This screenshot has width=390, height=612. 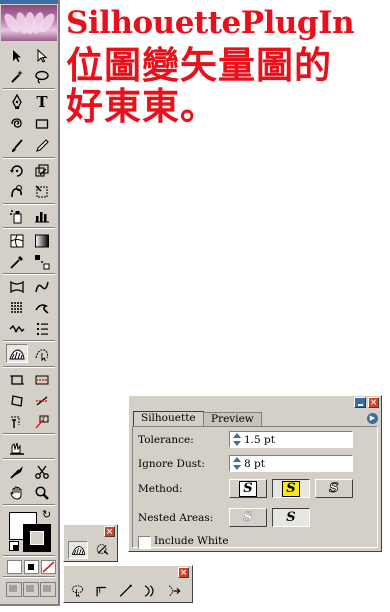 What do you see at coordinates (17, 145) in the screenshot?
I see `paintbrush-icon` at bounding box center [17, 145].